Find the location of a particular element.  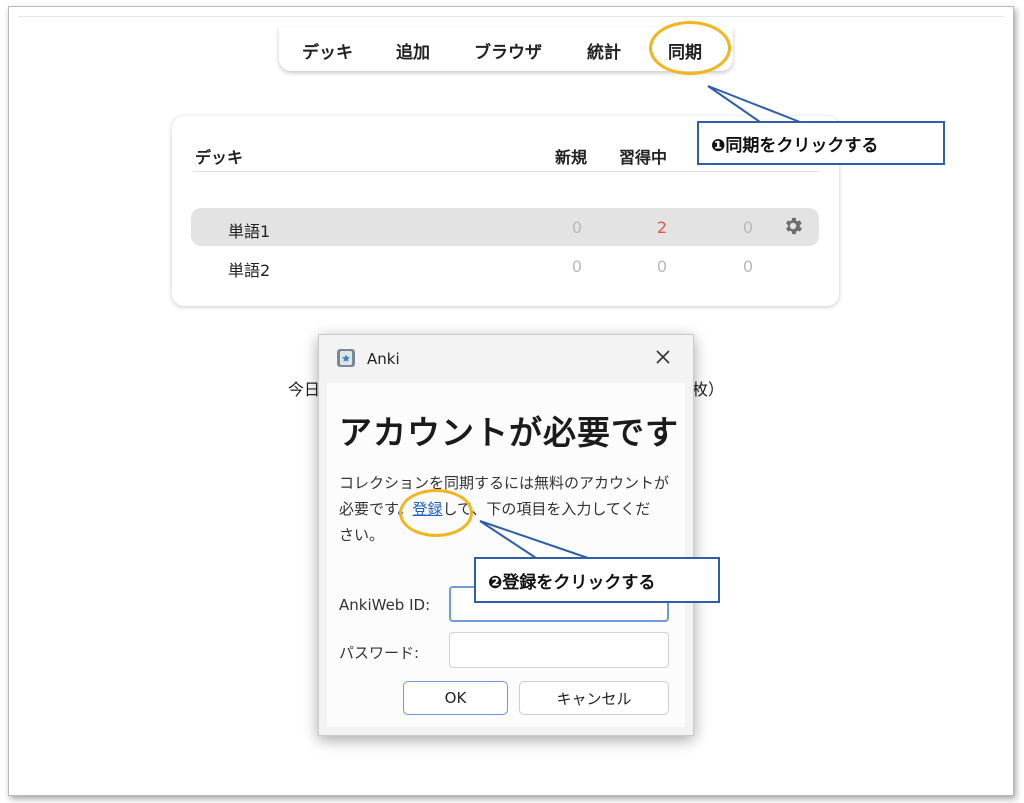

deck-1-new-count: 0 is located at coordinates (577, 227).